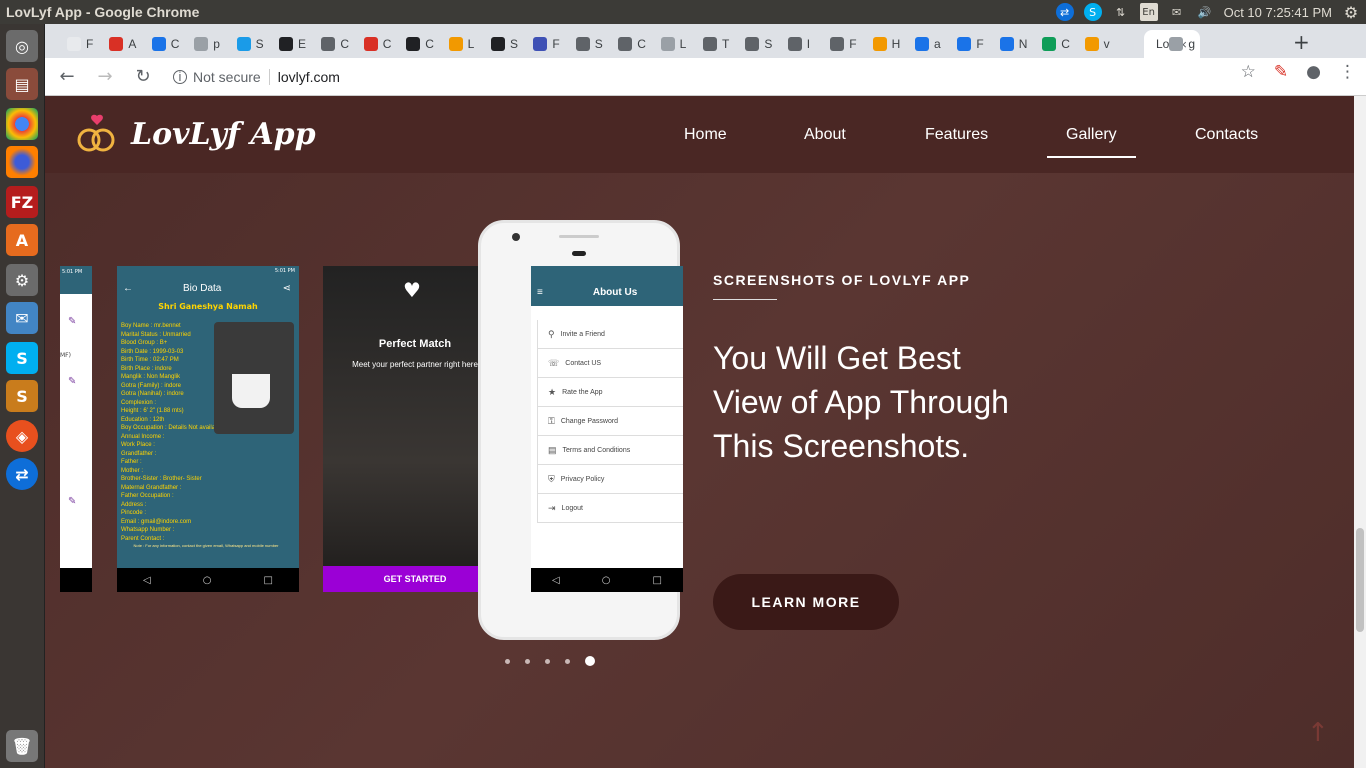 The image size is (1366, 768). What do you see at coordinates (1301, 42) in the screenshot?
I see `new-tab-button: +` at bounding box center [1301, 42].